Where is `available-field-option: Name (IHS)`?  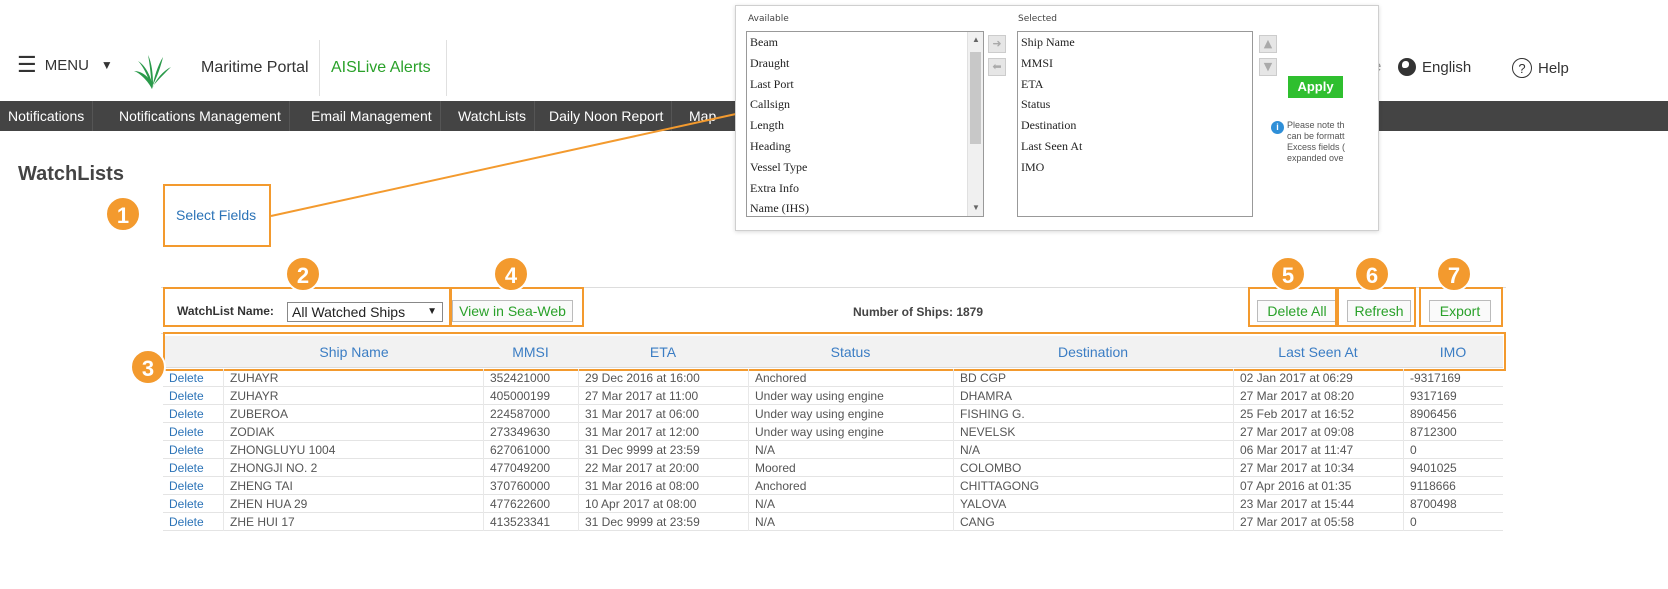 available-field-option: Name (IHS) is located at coordinates (865, 207).